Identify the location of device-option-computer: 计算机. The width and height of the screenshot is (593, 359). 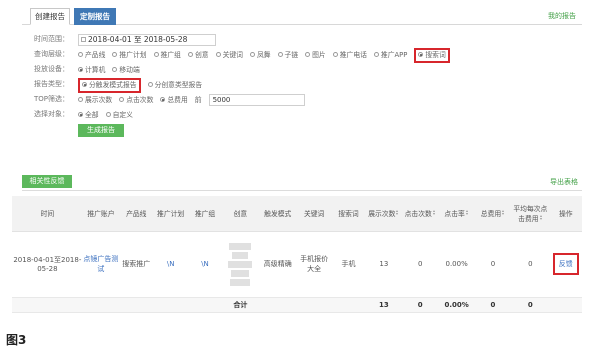
(91, 70).